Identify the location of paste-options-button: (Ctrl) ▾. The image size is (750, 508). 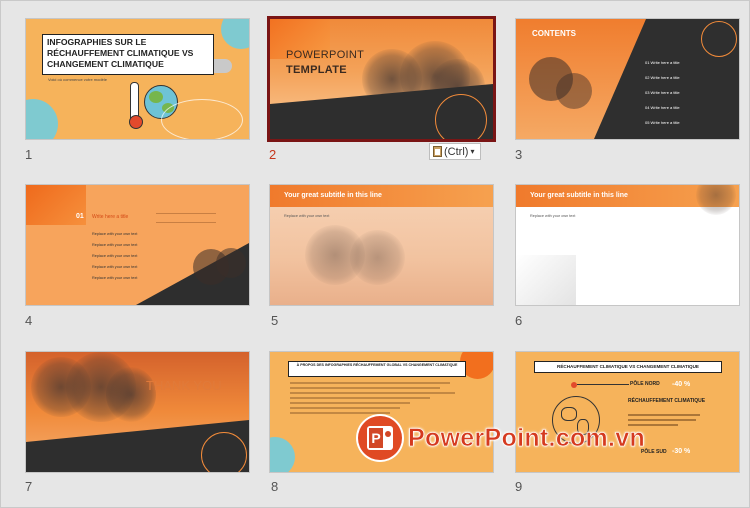
(455, 151).